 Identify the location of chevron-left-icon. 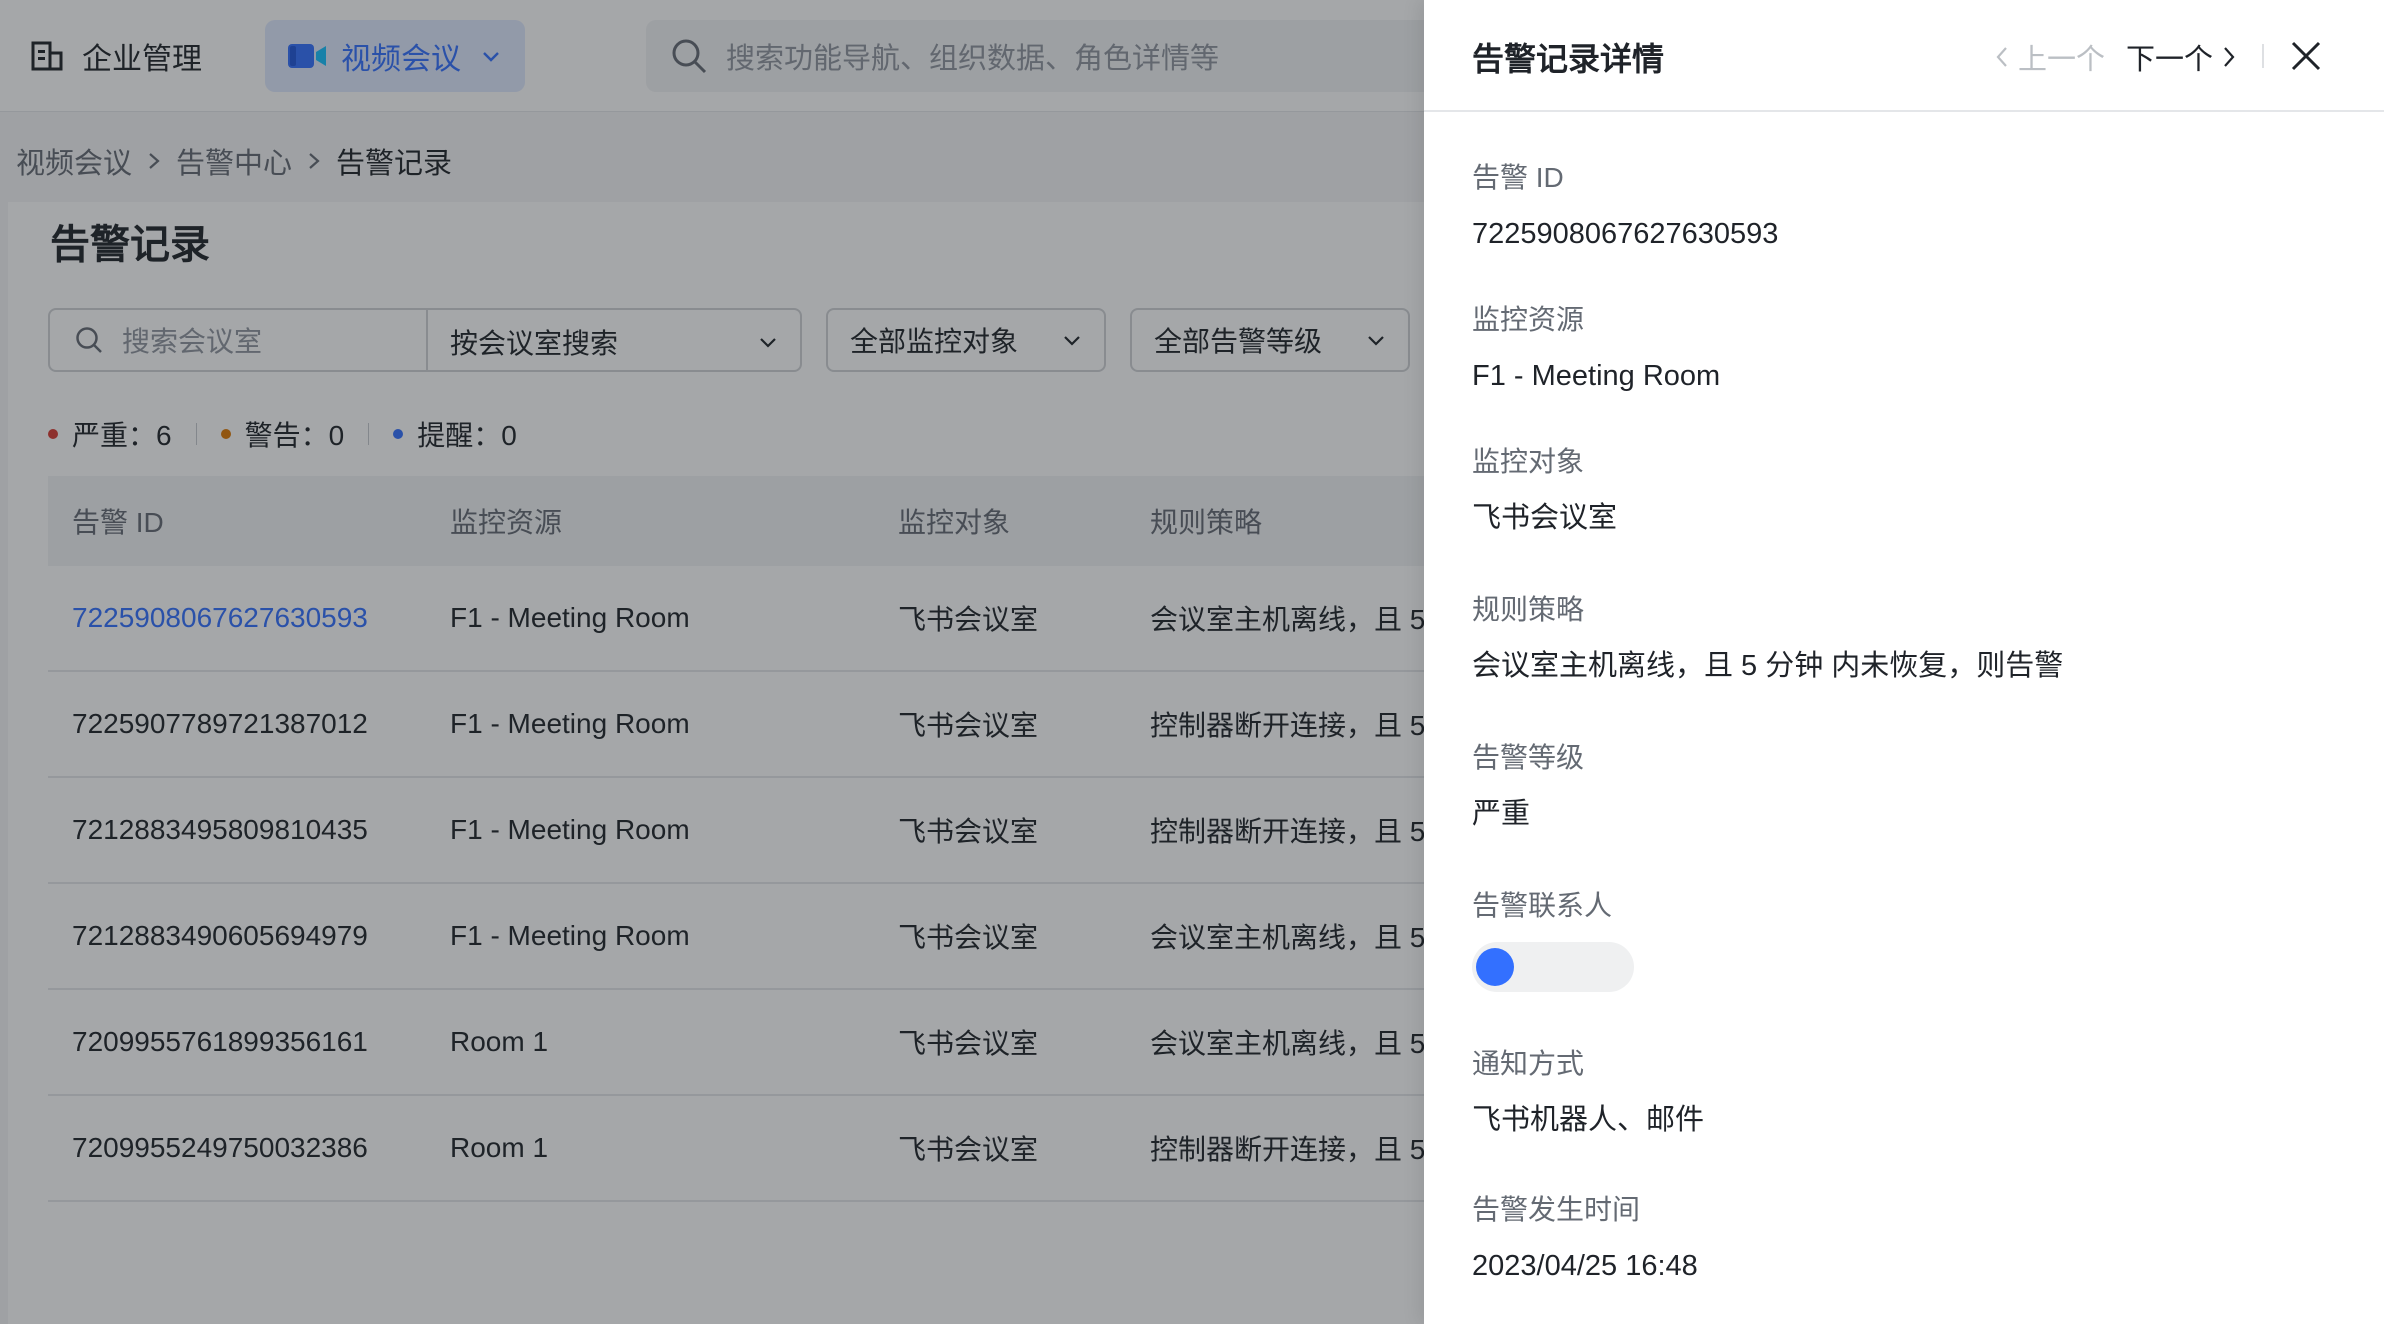
(2001, 57).